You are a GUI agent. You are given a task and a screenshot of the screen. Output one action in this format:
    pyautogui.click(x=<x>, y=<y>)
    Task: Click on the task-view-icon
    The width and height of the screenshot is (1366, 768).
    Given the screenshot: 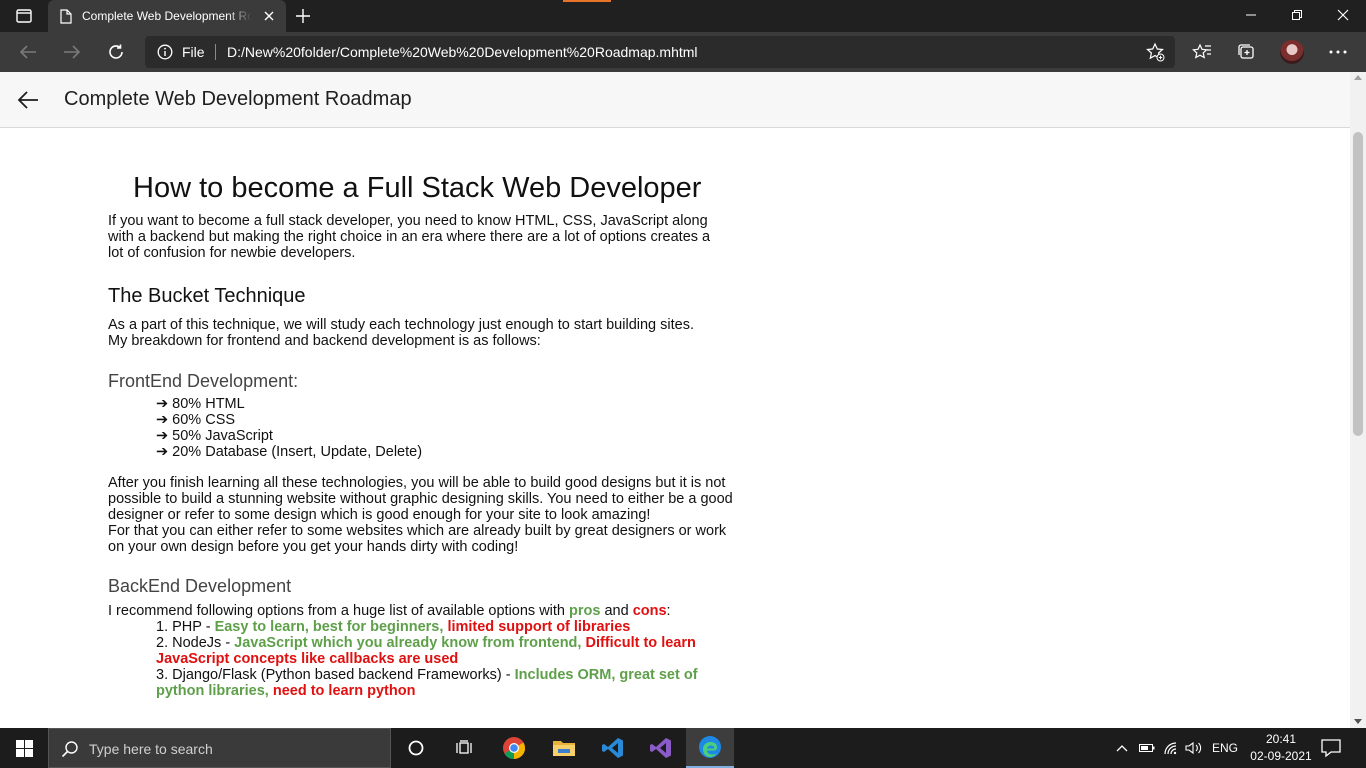 What is the action you would take?
    pyautogui.click(x=464, y=747)
    